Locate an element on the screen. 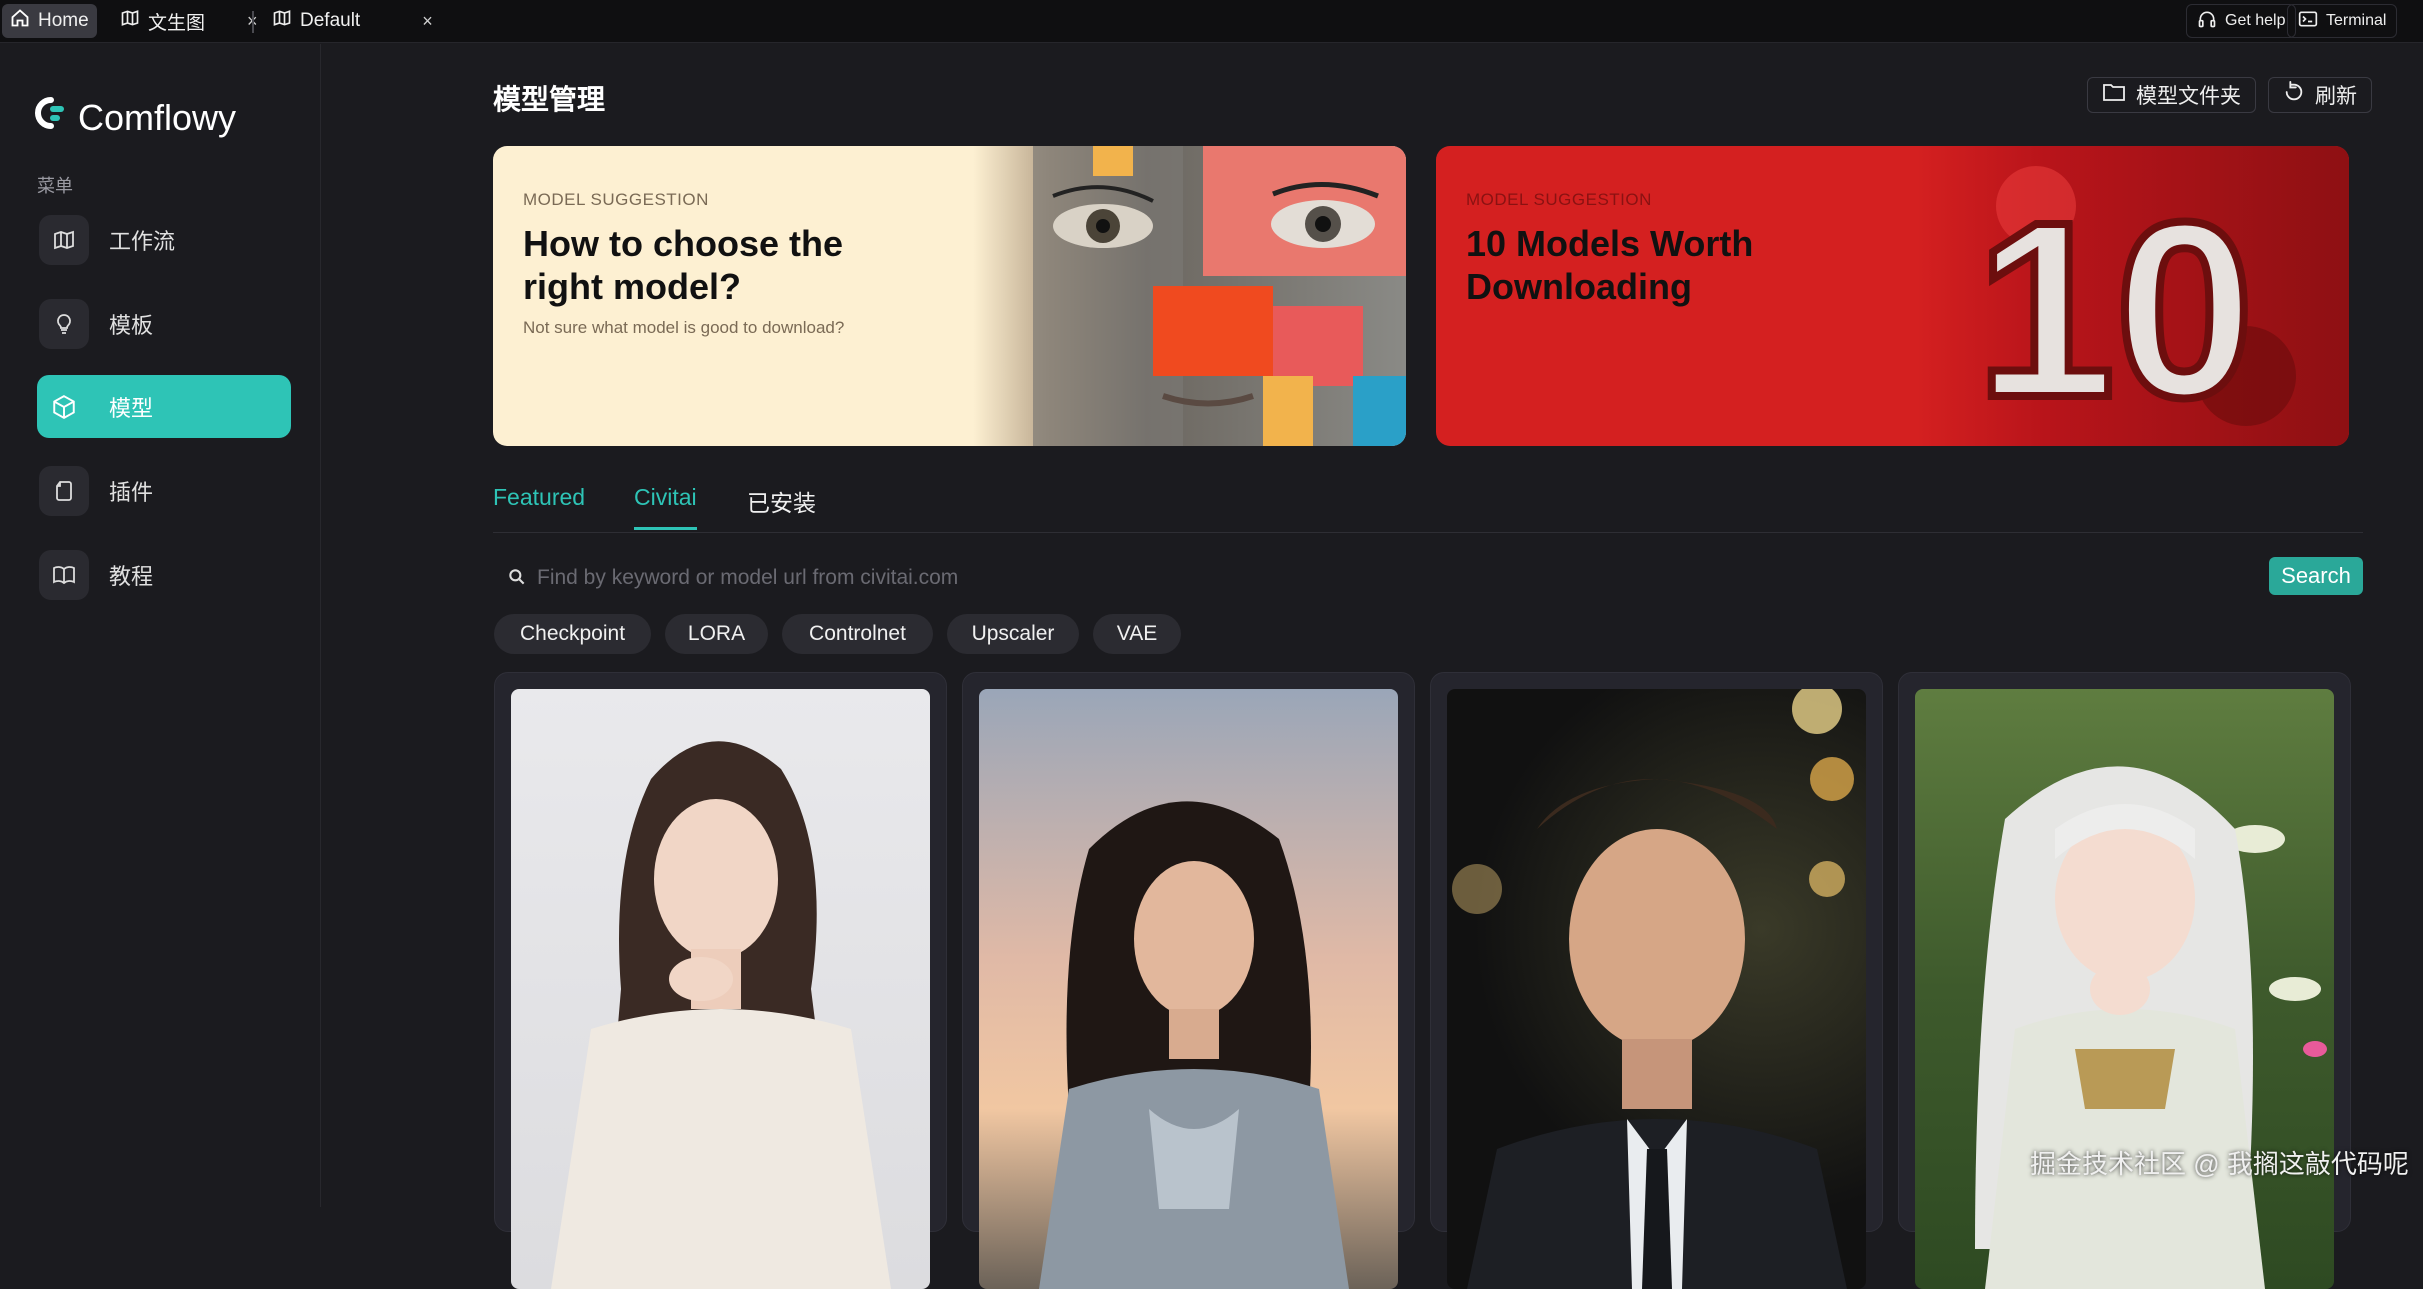  sidebar-item-workflow: 工作流 is located at coordinates (164, 239).